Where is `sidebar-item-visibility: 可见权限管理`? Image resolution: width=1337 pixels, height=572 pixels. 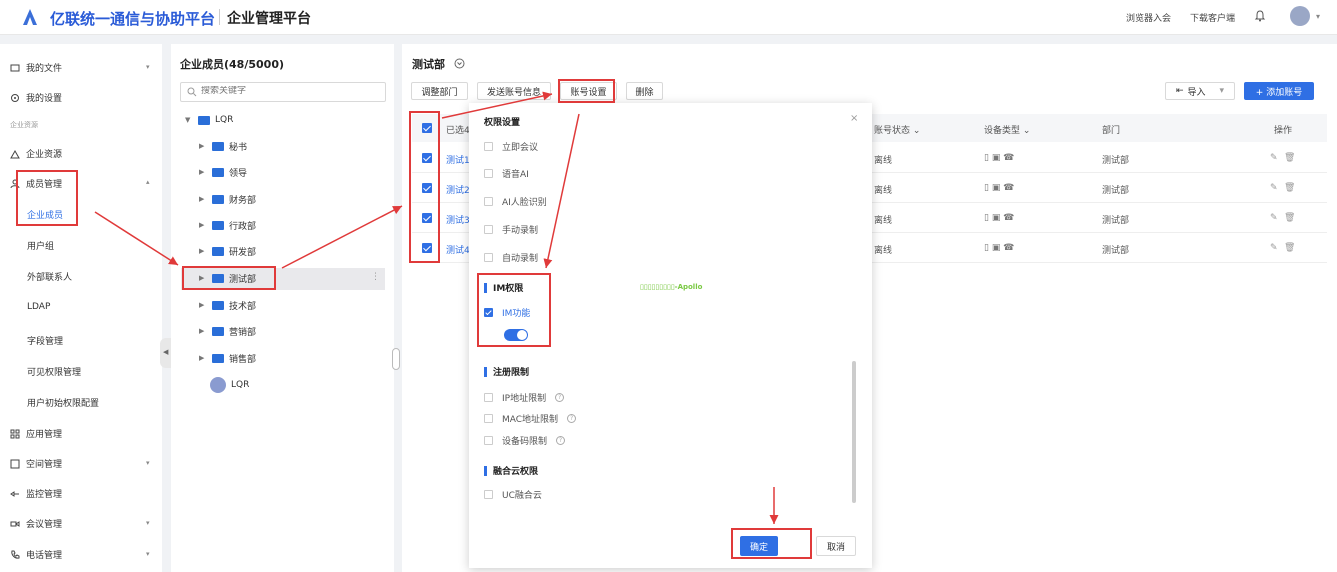
sidebar-item-visibility: 可见权限管理 is located at coordinates (54, 371).